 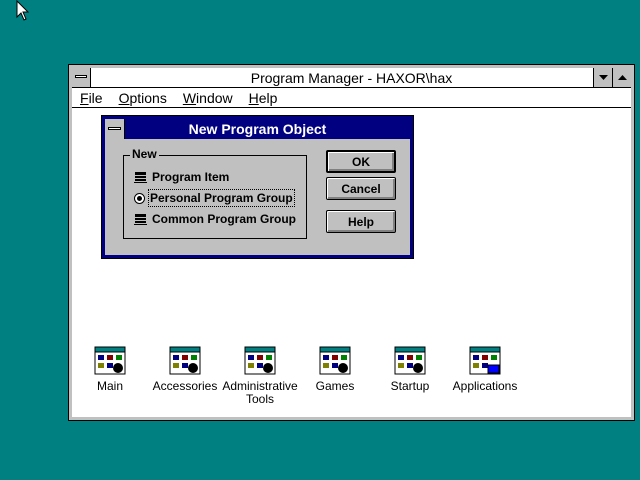 What do you see at coordinates (485, 386) in the screenshot?
I see `group-label: Applications` at bounding box center [485, 386].